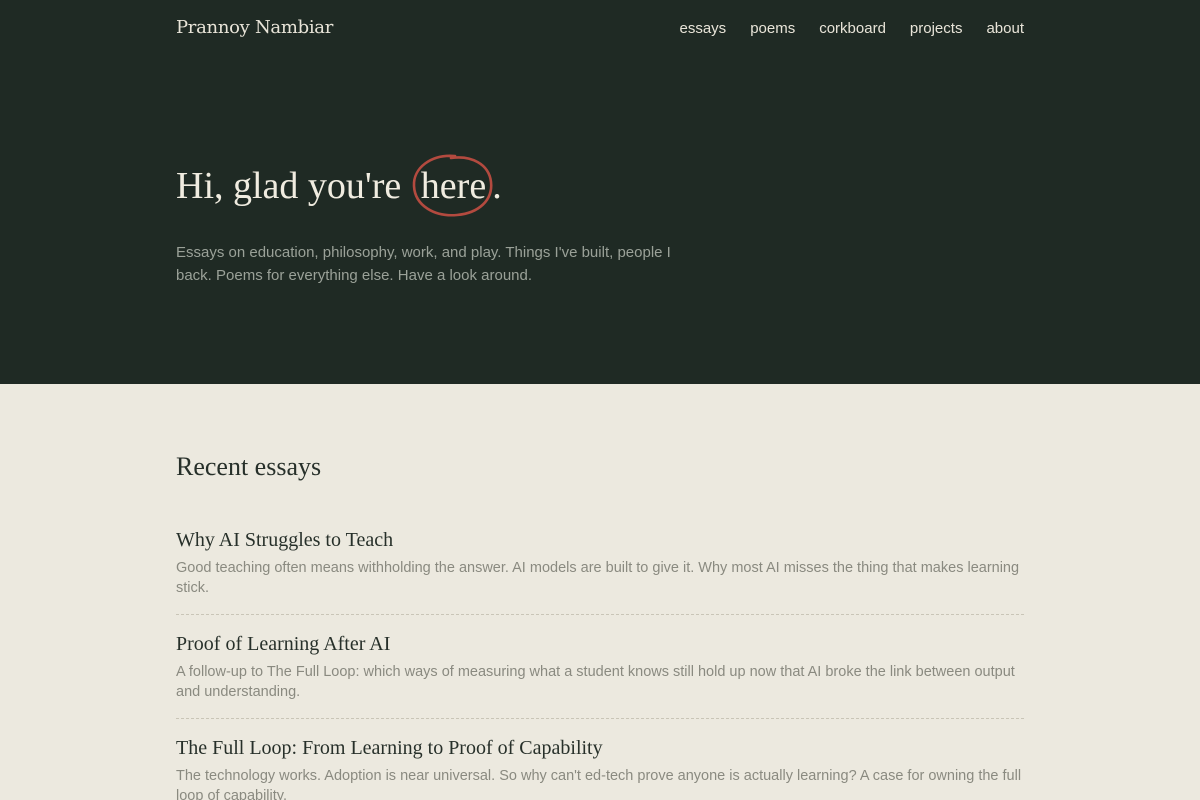  What do you see at coordinates (1005, 28) in the screenshot?
I see `nav-item-about: about` at bounding box center [1005, 28].